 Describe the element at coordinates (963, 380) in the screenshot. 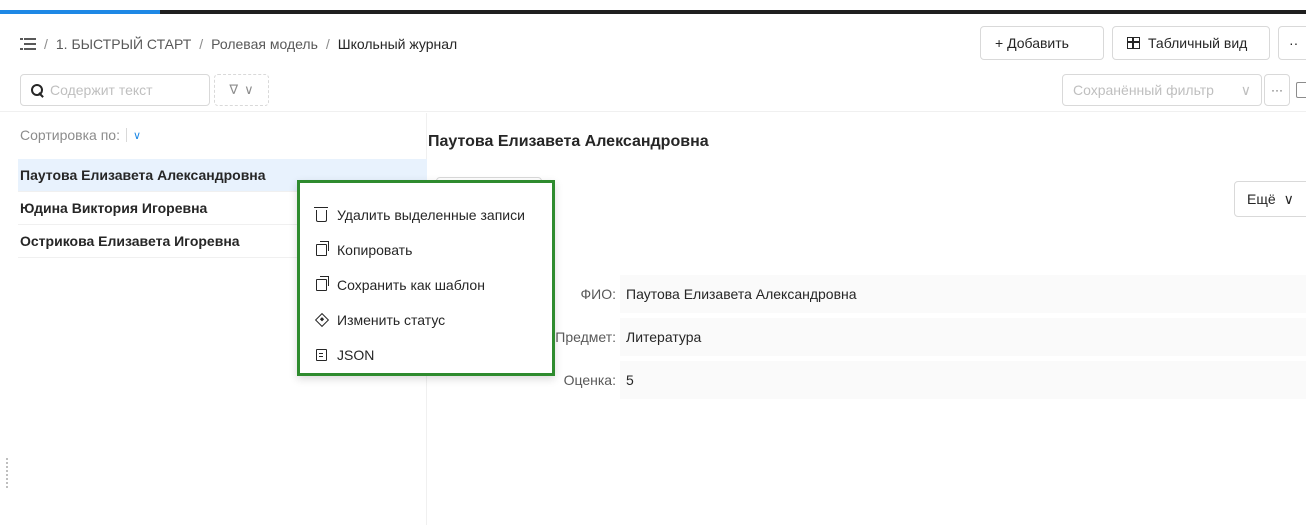

I see `field-value: 5` at that location.